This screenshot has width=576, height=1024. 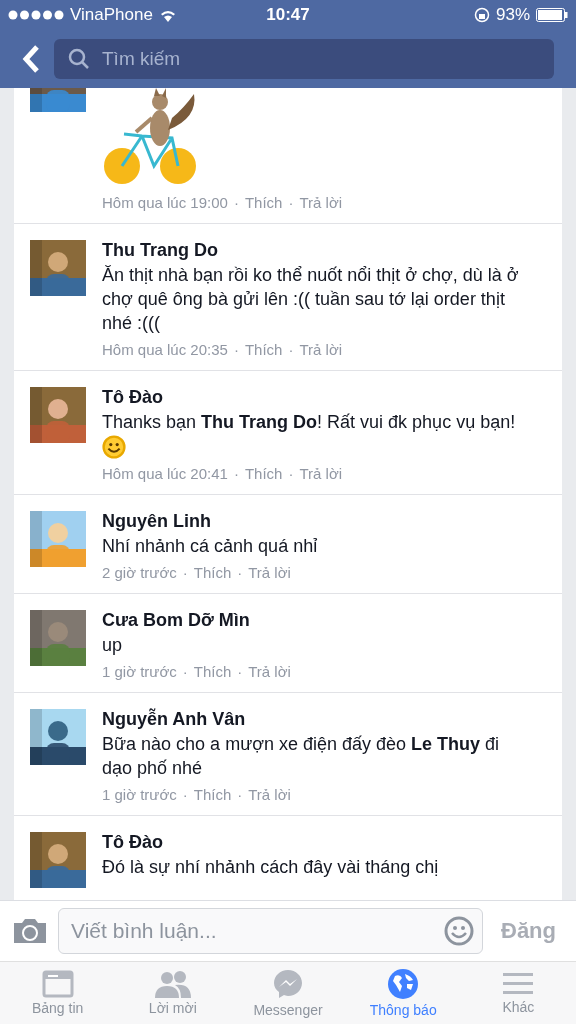 What do you see at coordinates (324, 621) in the screenshot?
I see `commenter-name: Cưa Bom Dỡ Mìn` at bounding box center [324, 621].